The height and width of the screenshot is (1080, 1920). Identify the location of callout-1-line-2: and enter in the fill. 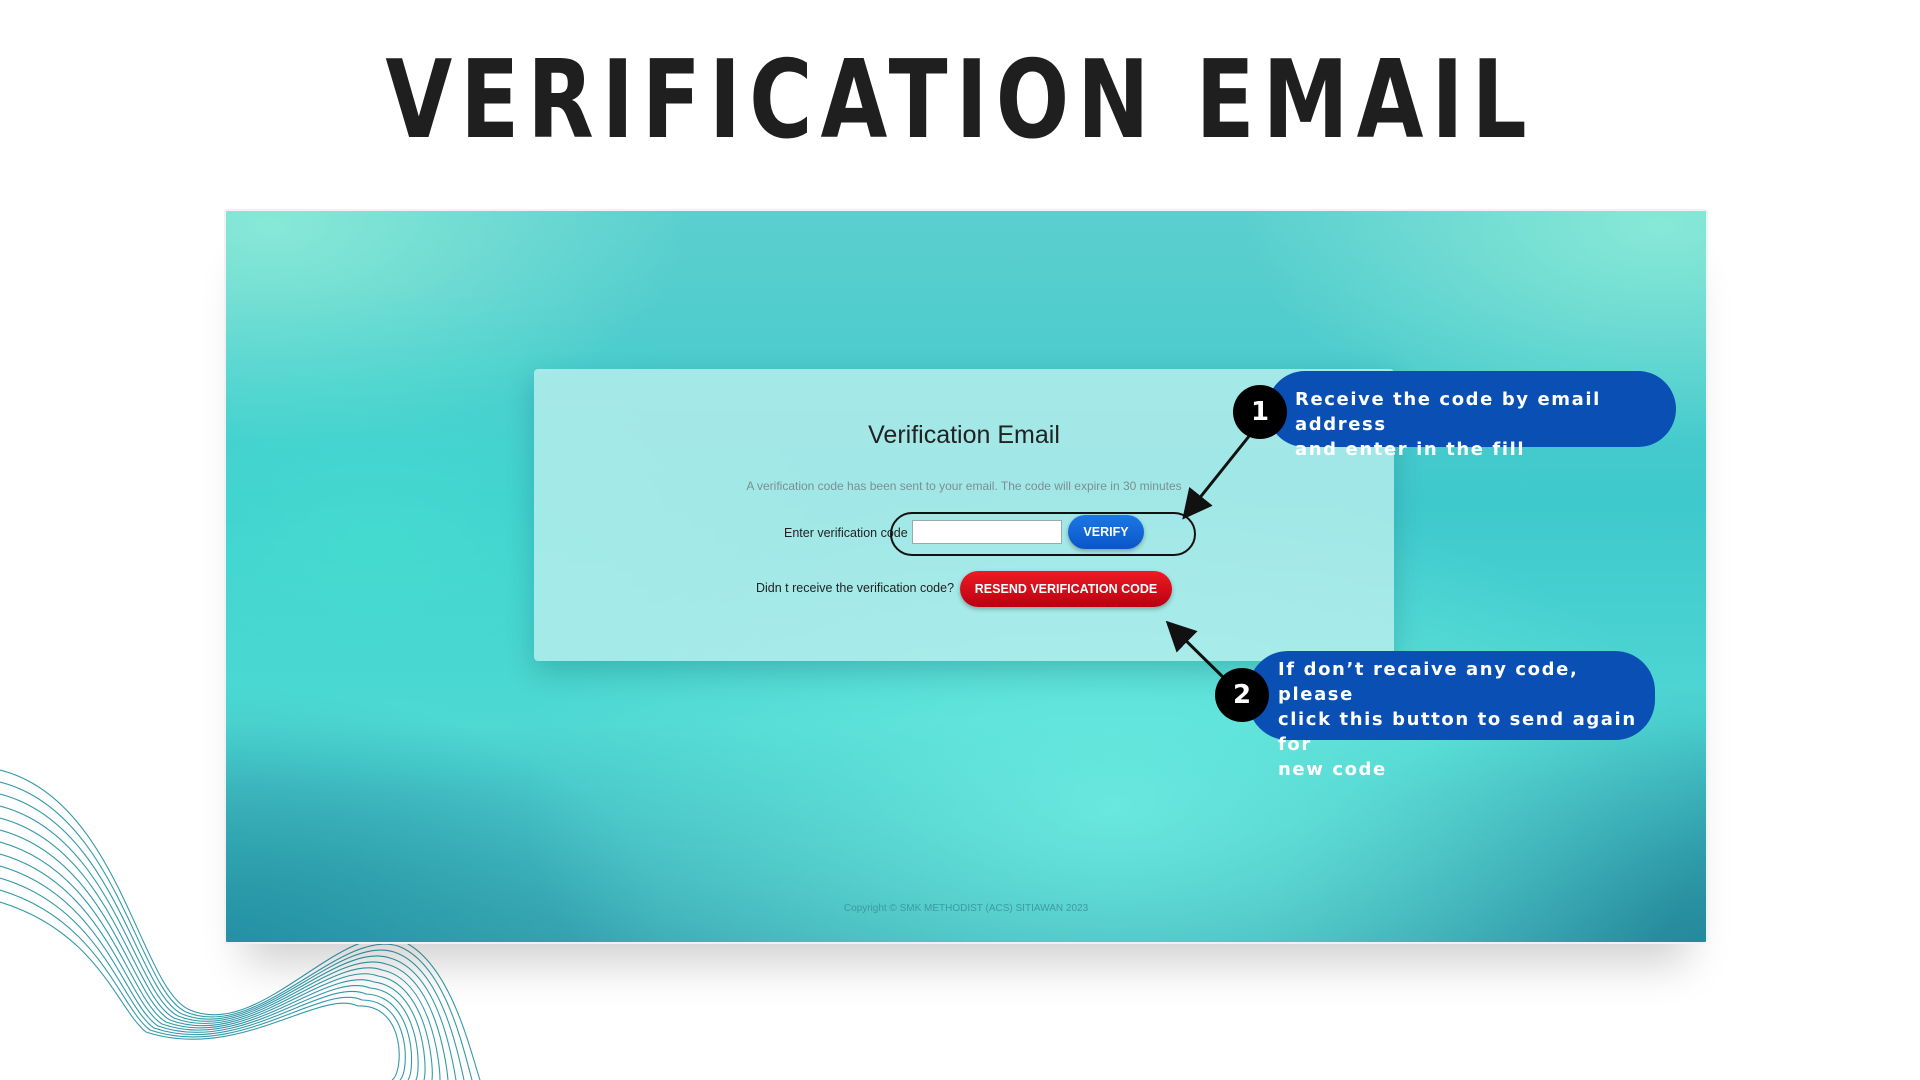
(1410, 449).